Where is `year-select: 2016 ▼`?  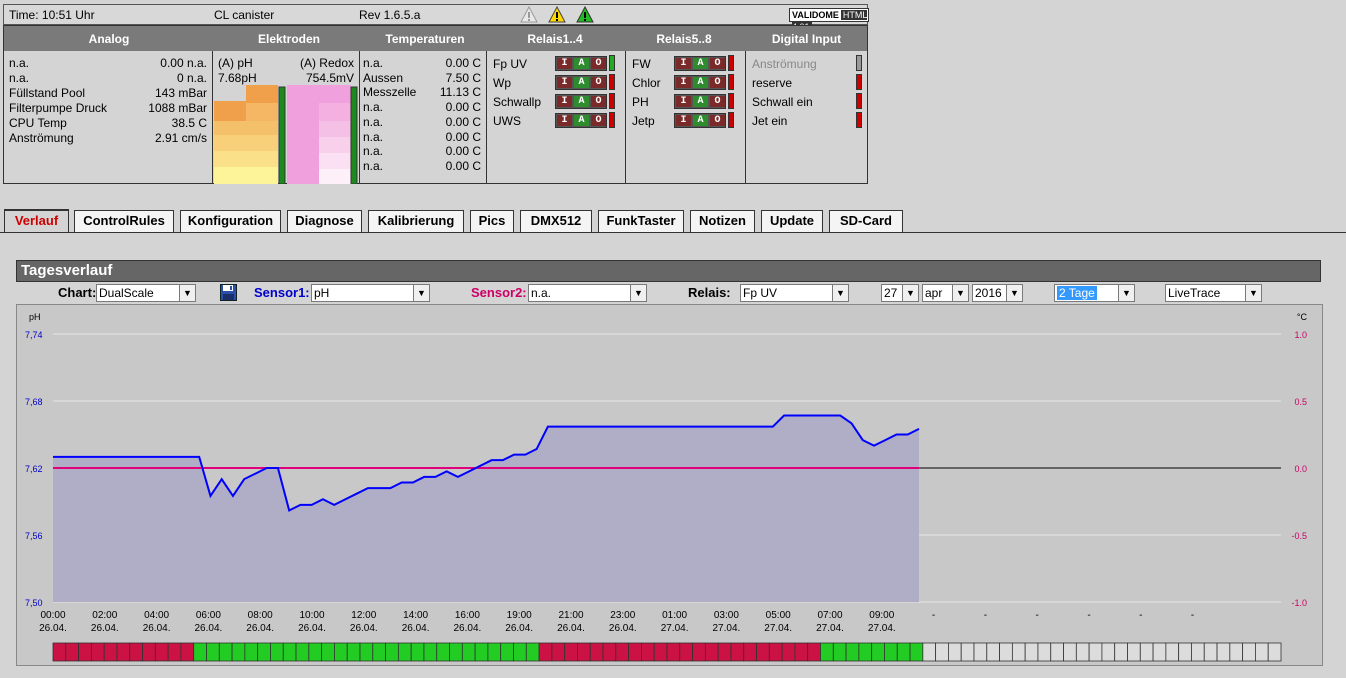
year-select: 2016 ▼ is located at coordinates (997, 293).